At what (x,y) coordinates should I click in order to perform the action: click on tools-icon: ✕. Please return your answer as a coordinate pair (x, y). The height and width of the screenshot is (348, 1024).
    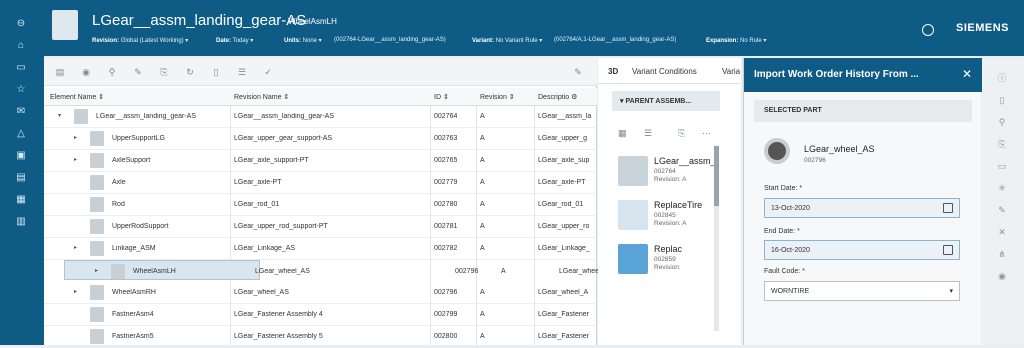
    Looking at the image, I should click on (1002, 232).